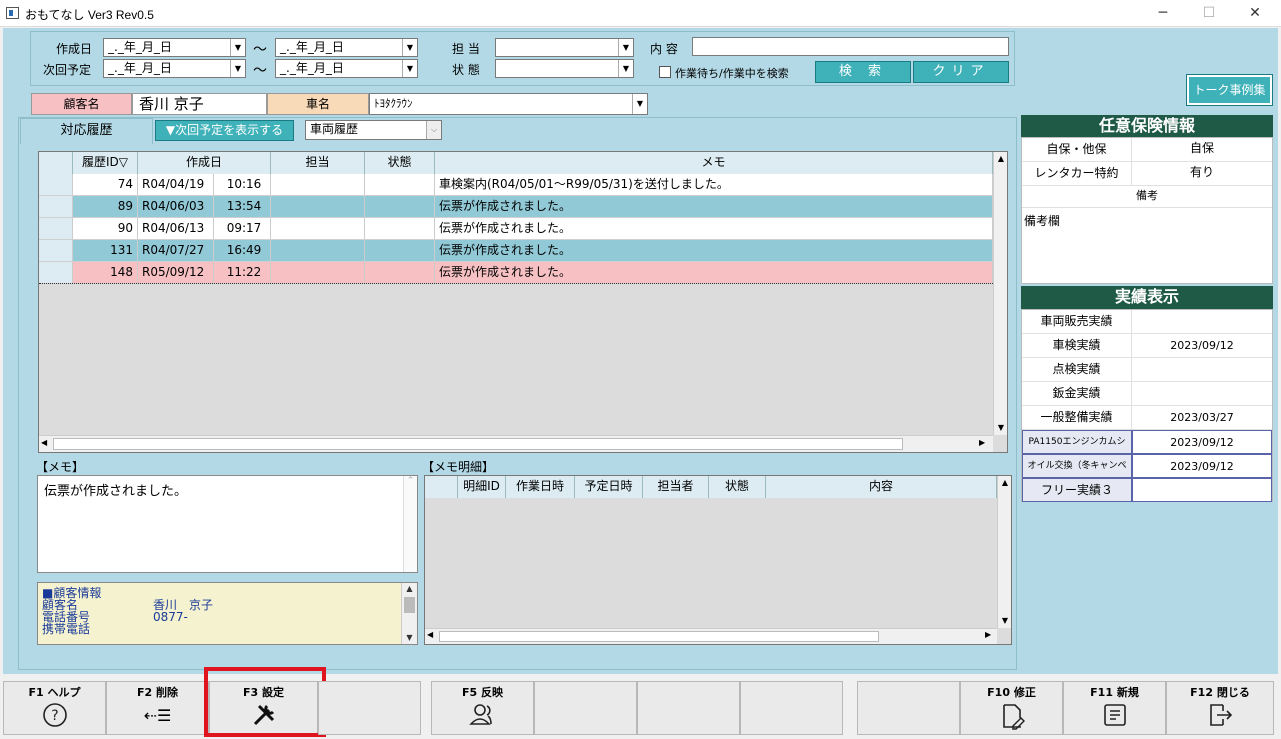 Image resolution: width=1281 pixels, height=739 pixels. Describe the element at coordinates (1077, 418) in the screenshot. I see `result-label: 一般整備実績` at that location.